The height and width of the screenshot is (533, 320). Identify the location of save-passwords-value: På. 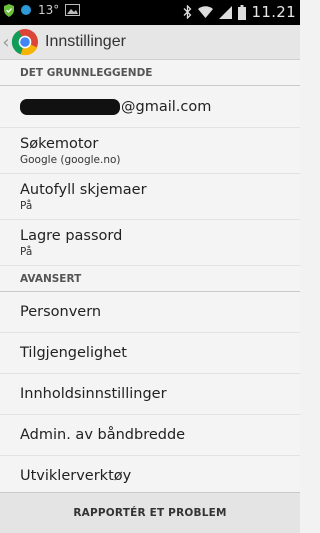
(26, 251).